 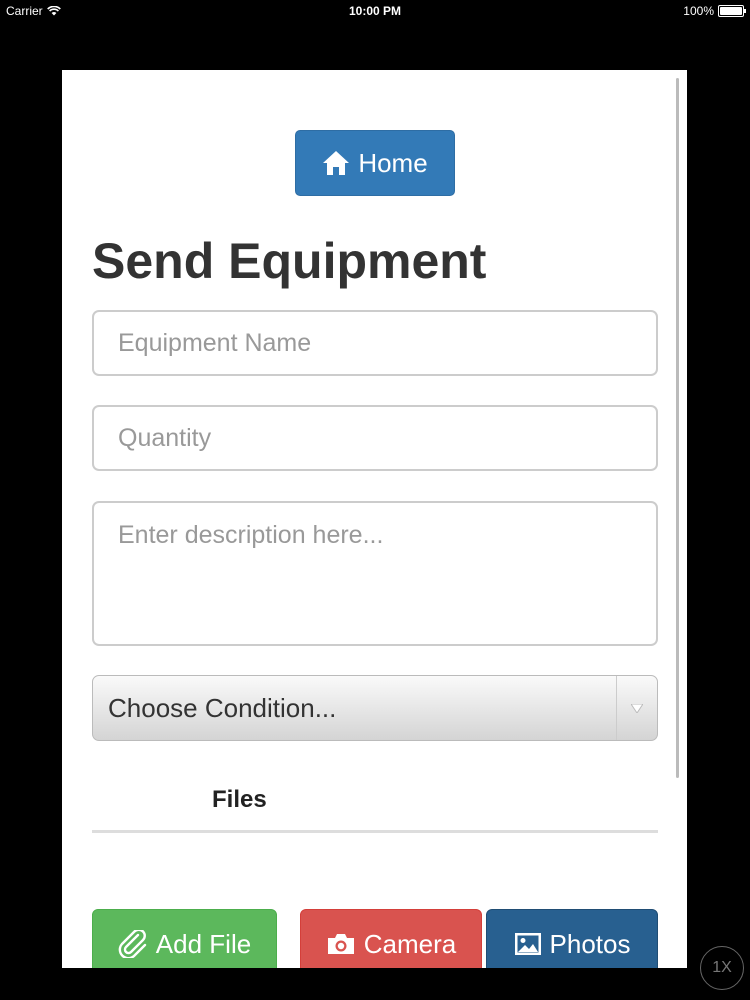 What do you see at coordinates (732, 11) in the screenshot?
I see `battery-icon` at bounding box center [732, 11].